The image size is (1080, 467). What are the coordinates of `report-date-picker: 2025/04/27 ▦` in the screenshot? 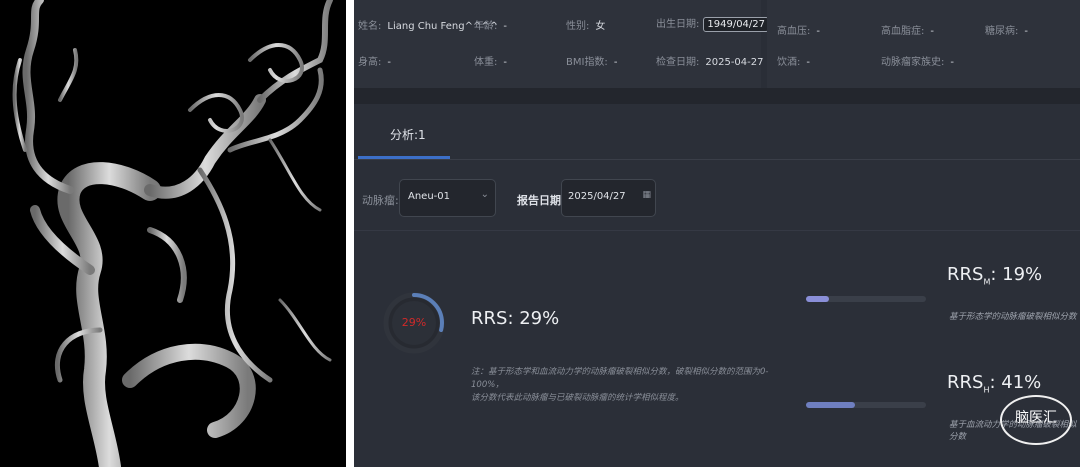 It's located at (608, 198).